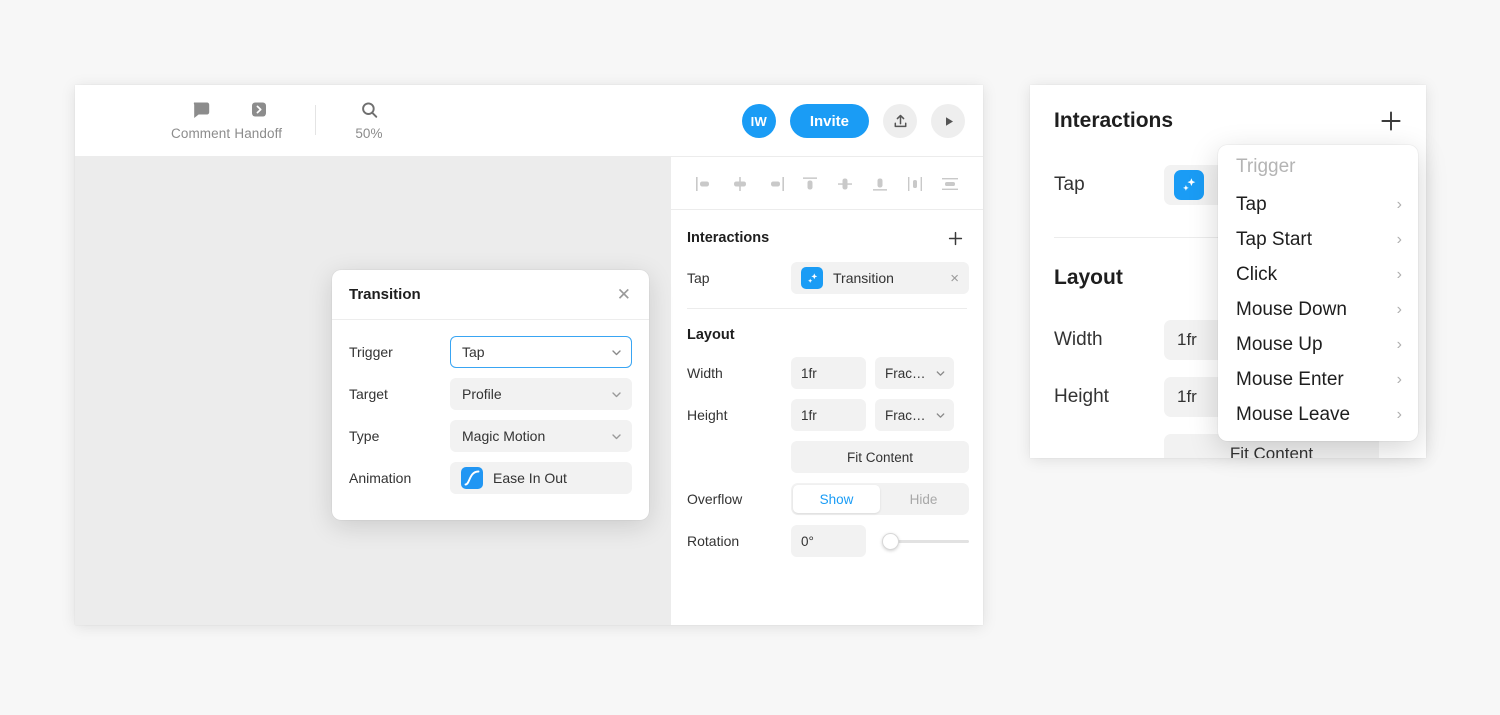 The height and width of the screenshot is (715, 1500). I want to click on right-add-interaction-button, so click(1391, 121).